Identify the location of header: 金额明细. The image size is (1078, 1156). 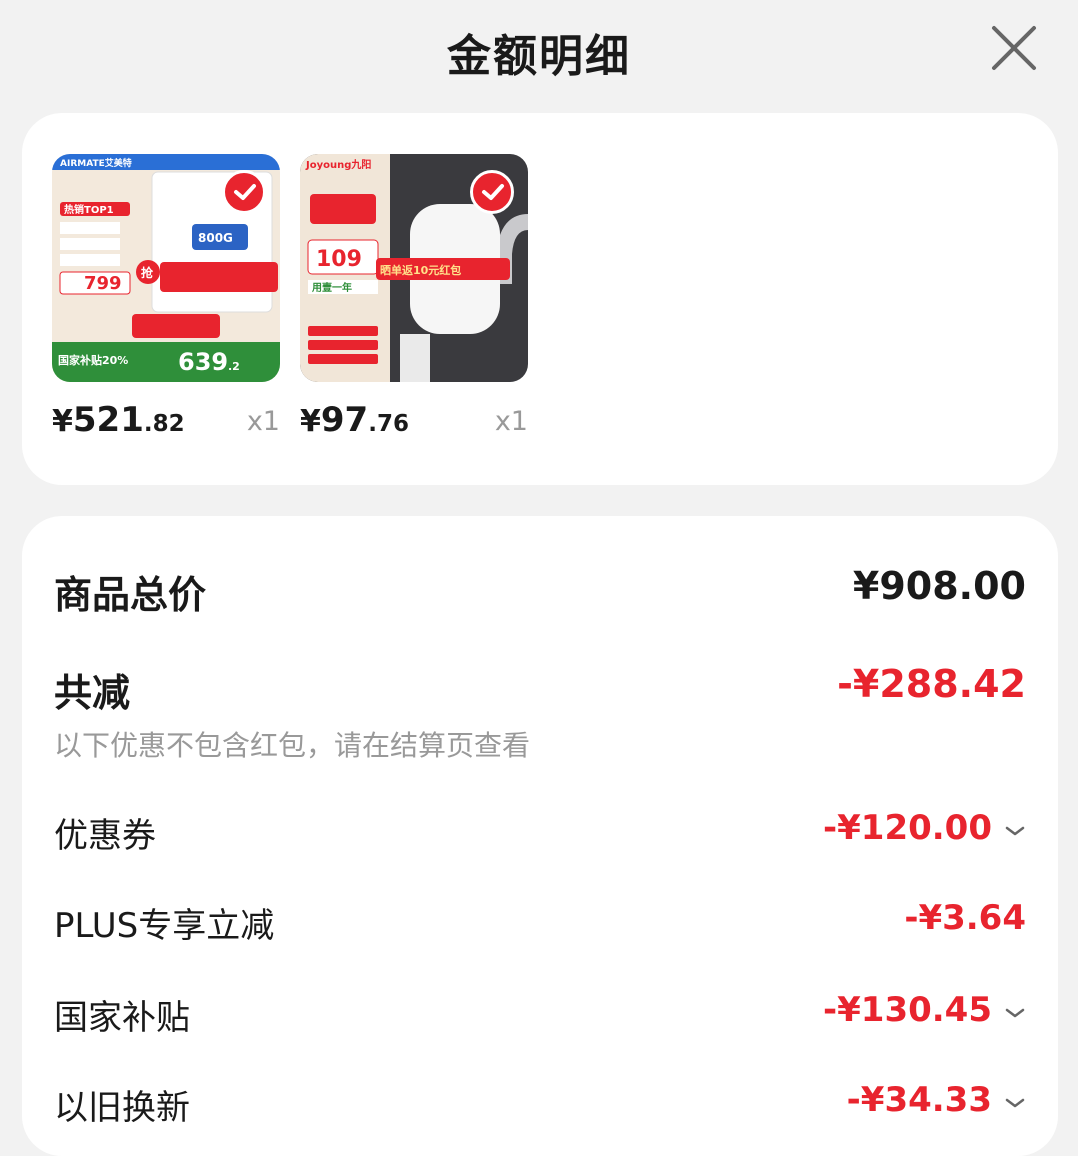
(539, 50).